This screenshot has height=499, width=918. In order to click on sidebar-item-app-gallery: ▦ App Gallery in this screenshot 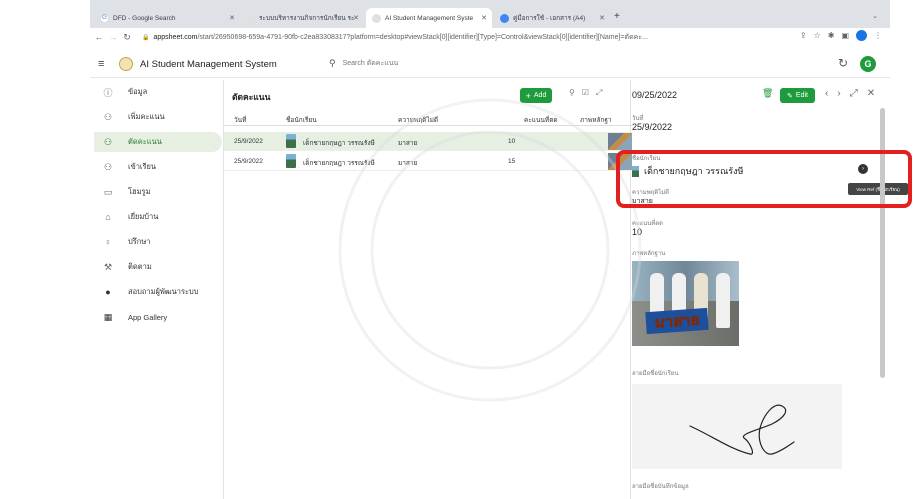, I will do `click(158, 317)`.